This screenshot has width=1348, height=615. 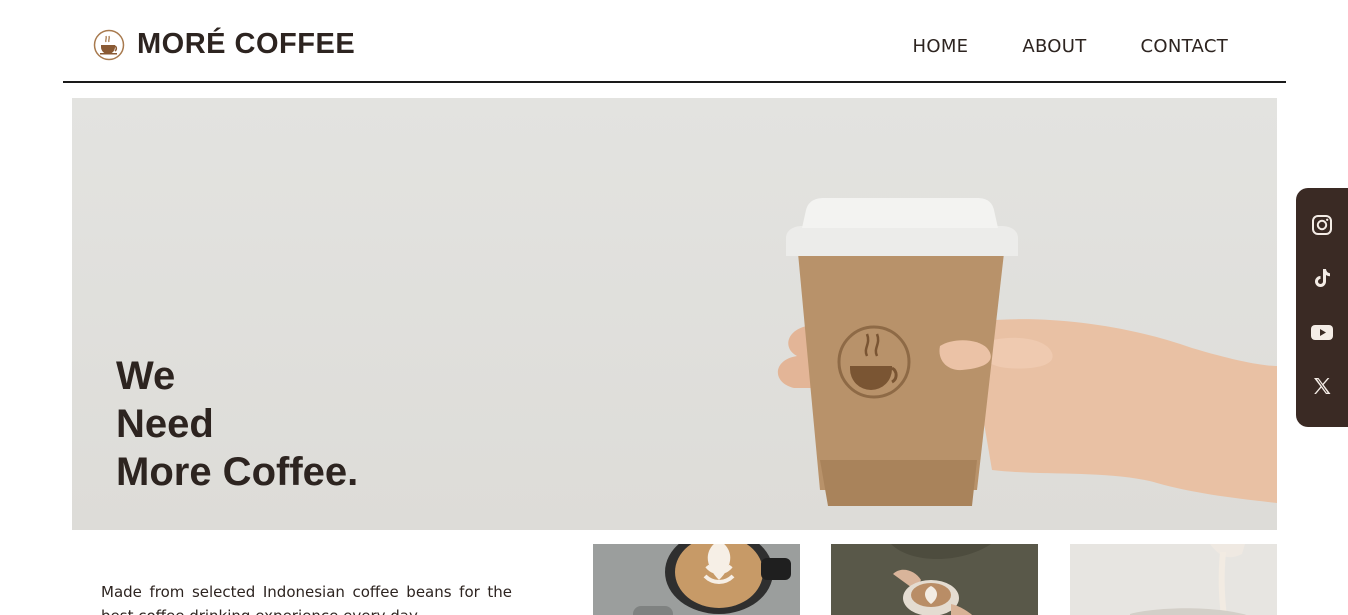 What do you see at coordinates (934, 579) in the screenshot?
I see `hands-holding-coffee-image` at bounding box center [934, 579].